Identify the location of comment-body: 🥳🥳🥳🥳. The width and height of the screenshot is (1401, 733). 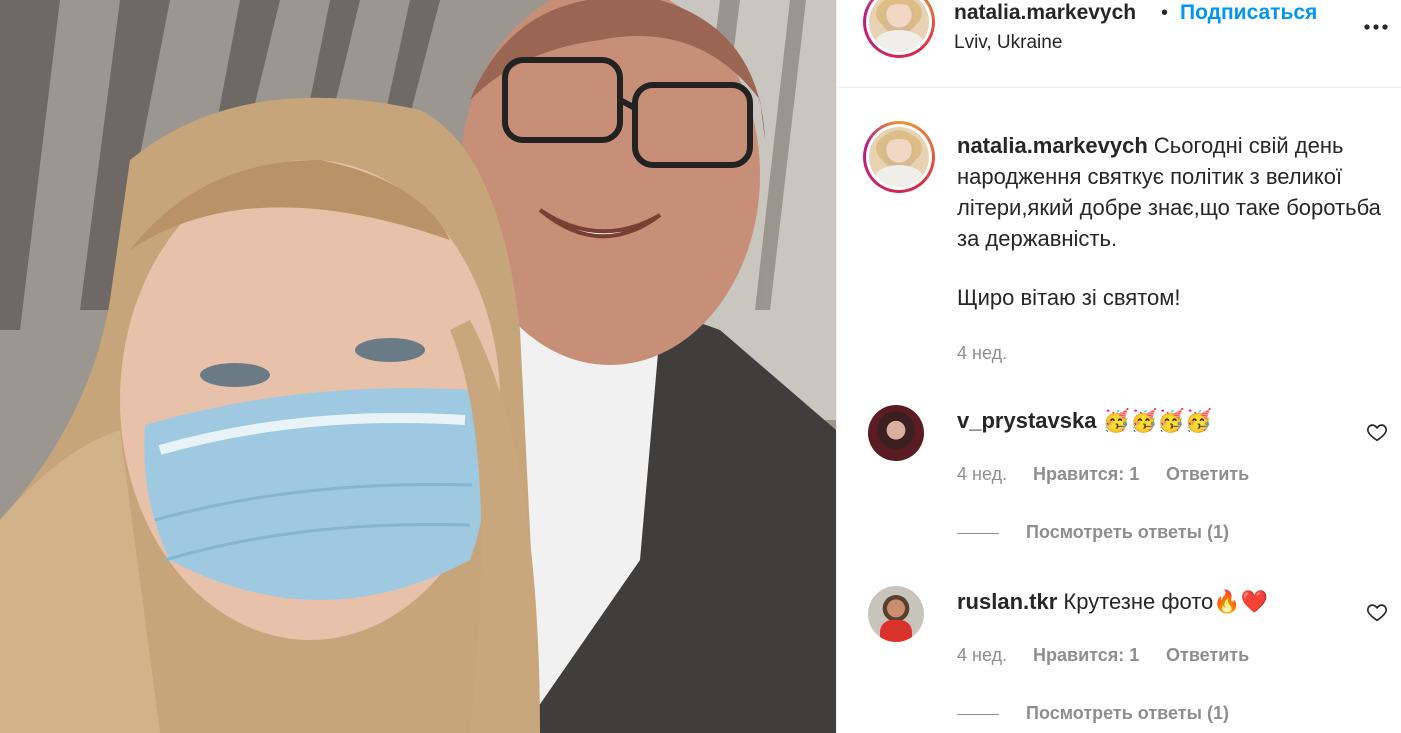
(1157, 420).